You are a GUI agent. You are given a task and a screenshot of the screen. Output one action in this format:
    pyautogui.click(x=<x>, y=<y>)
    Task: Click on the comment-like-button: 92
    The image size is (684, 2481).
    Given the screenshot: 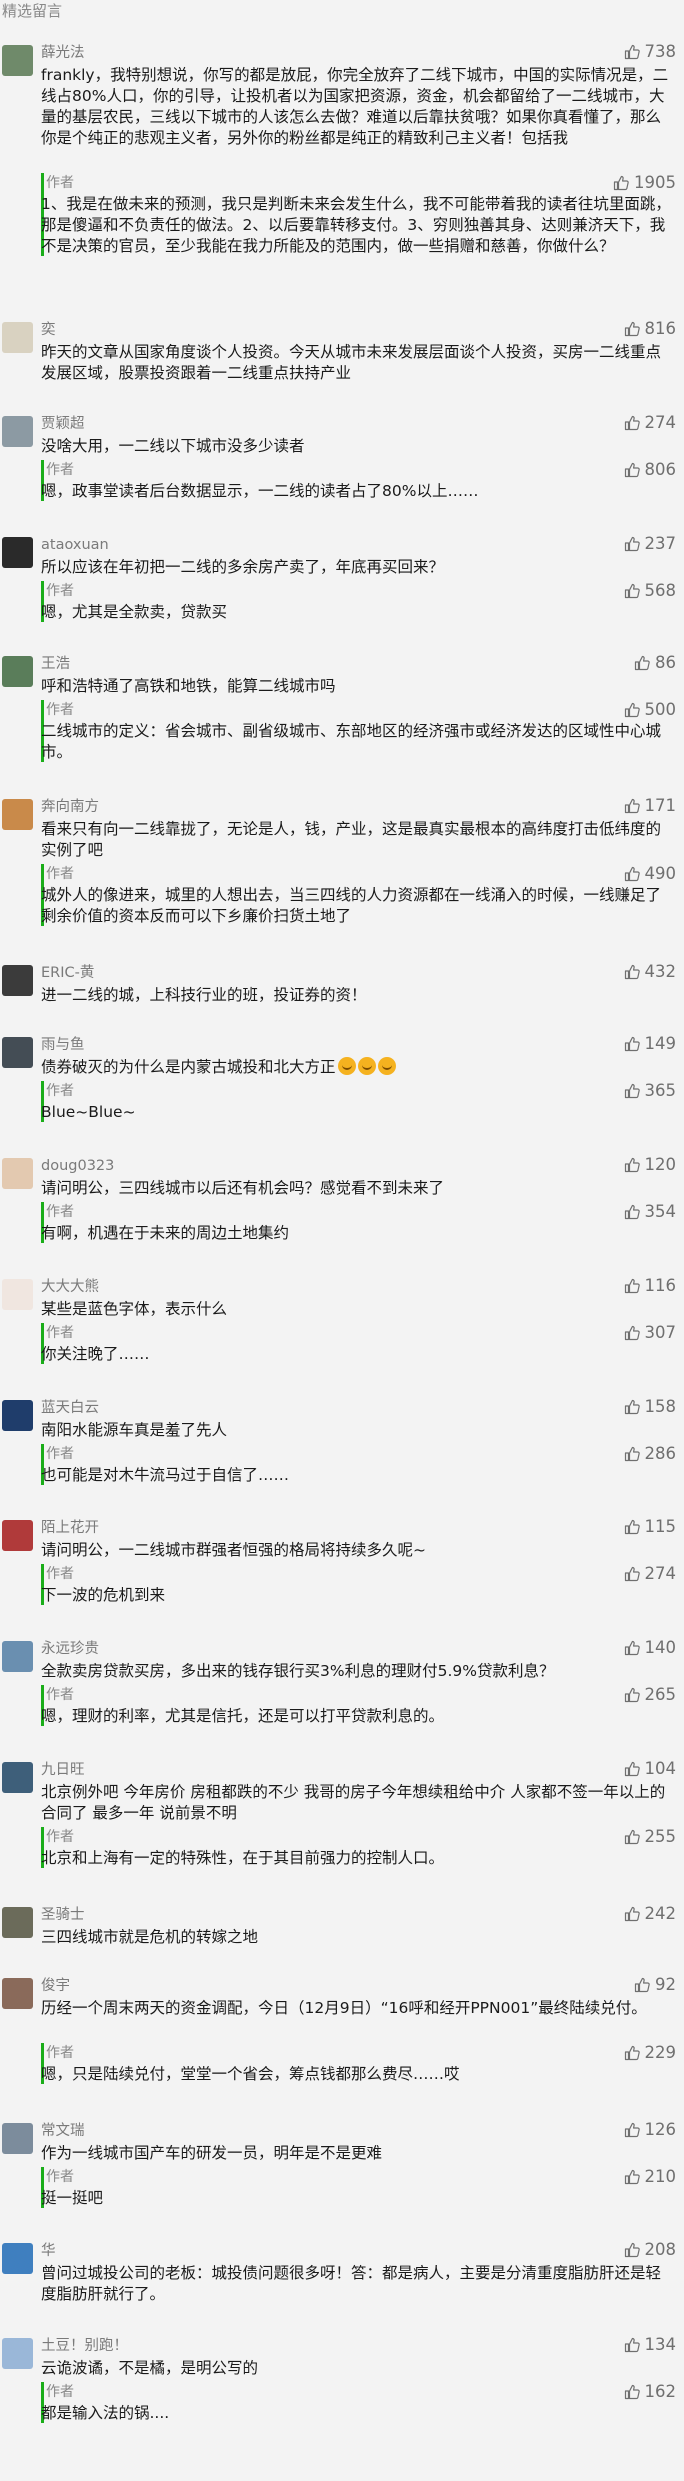 What is the action you would take?
    pyautogui.click(x=655, y=1985)
    